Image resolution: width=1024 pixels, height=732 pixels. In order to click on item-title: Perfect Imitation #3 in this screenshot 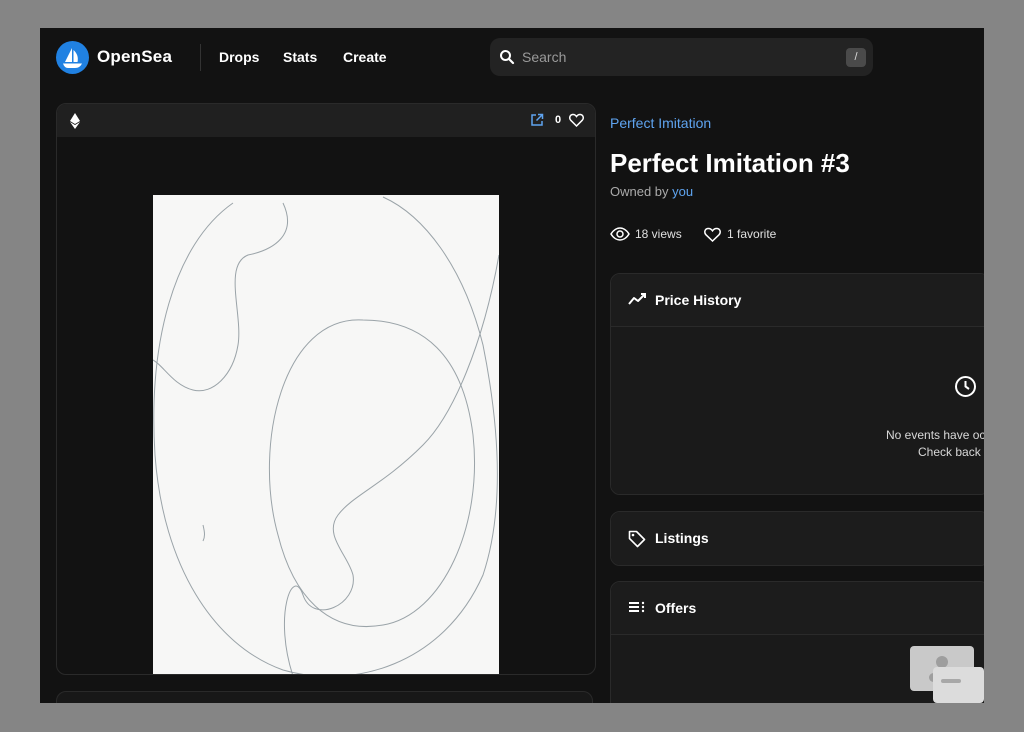, I will do `click(730, 163)`.